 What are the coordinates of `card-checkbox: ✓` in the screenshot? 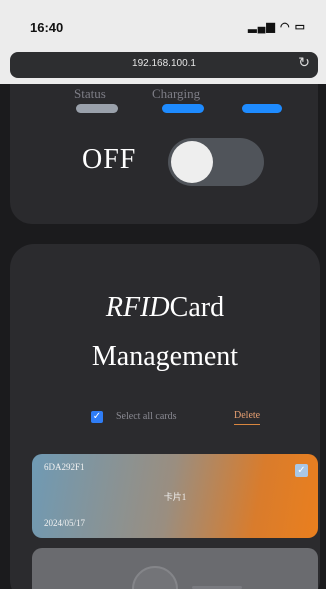 It's located at (301, 470).